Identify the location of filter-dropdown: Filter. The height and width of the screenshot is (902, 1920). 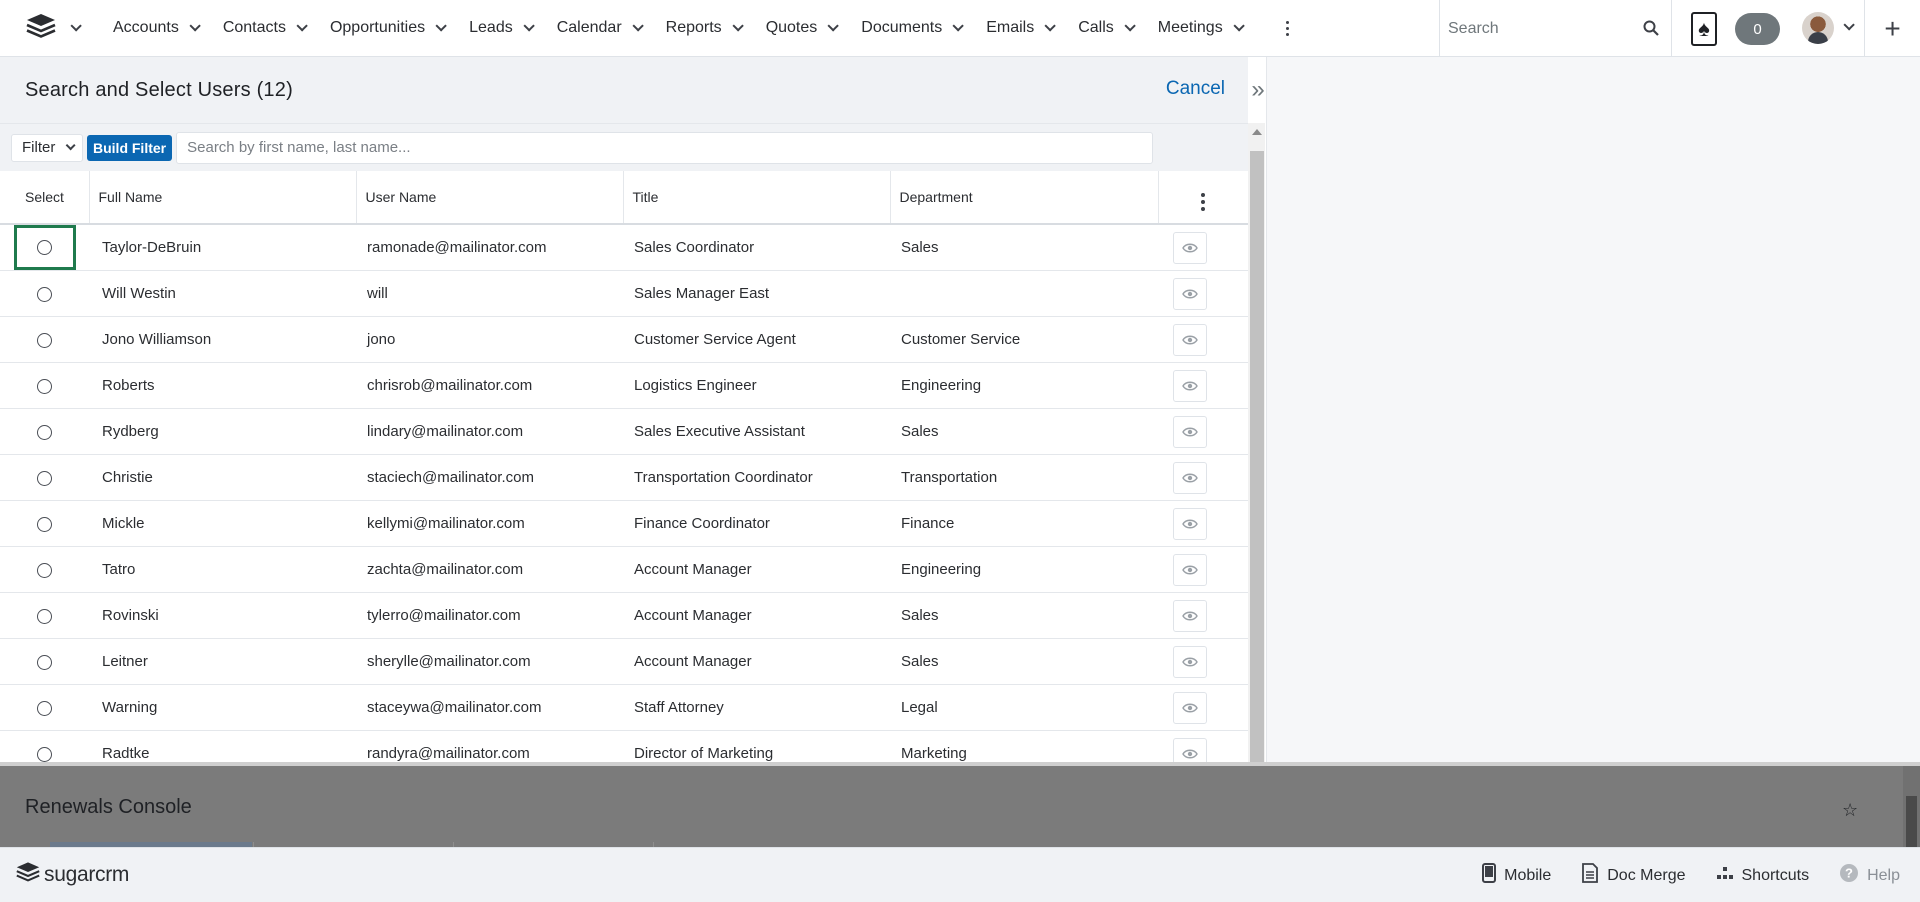
(47, 147).